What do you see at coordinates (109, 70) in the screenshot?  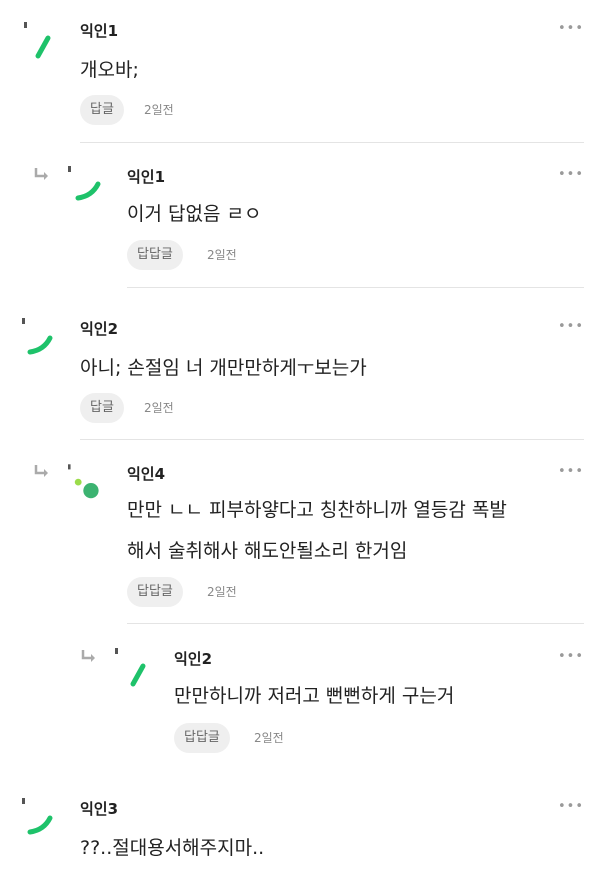 I see `comment-text: 개오바;` at bounding box center [109, 70].